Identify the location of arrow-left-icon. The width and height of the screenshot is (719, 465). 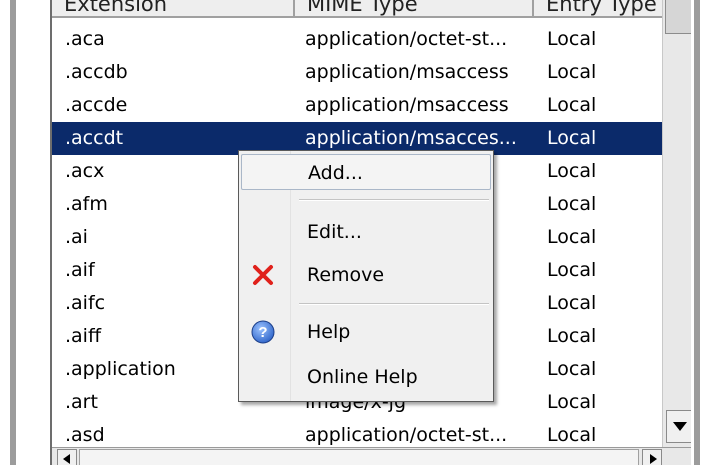
(66, 459).